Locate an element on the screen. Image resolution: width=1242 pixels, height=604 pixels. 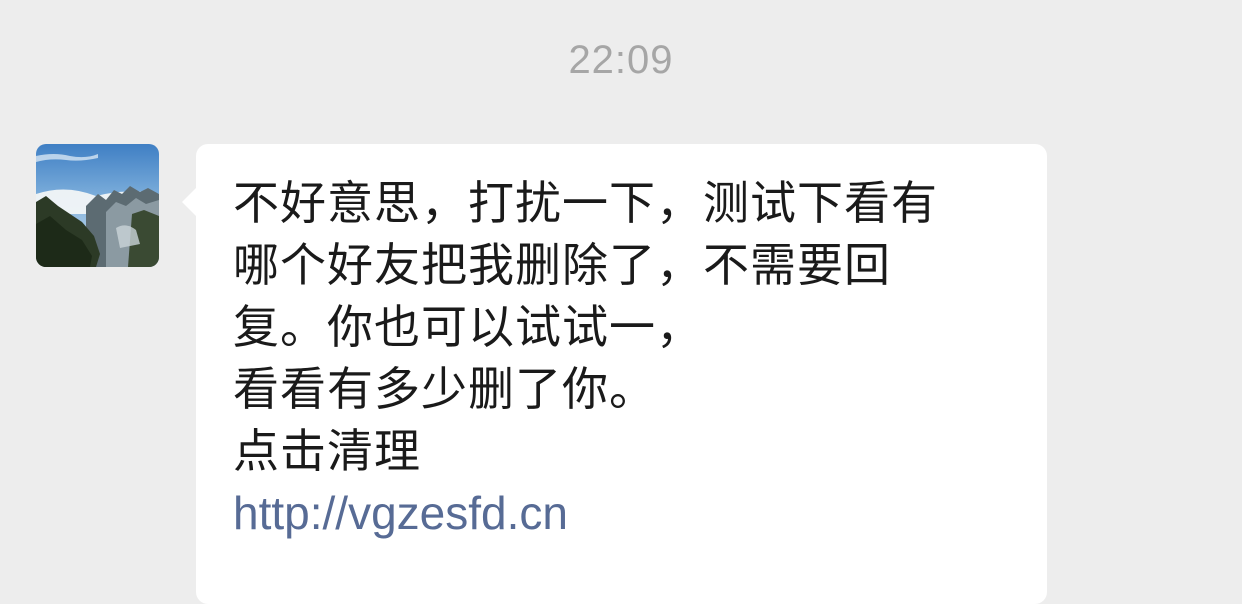
message-timestamp: 22:09 is located at coordinates (621, 60).